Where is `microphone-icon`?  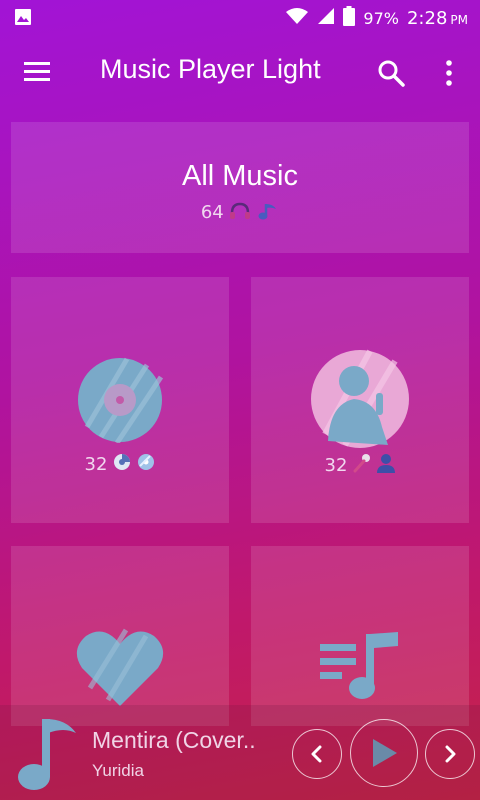 microphone-icon is located at coordinates (362, 465).